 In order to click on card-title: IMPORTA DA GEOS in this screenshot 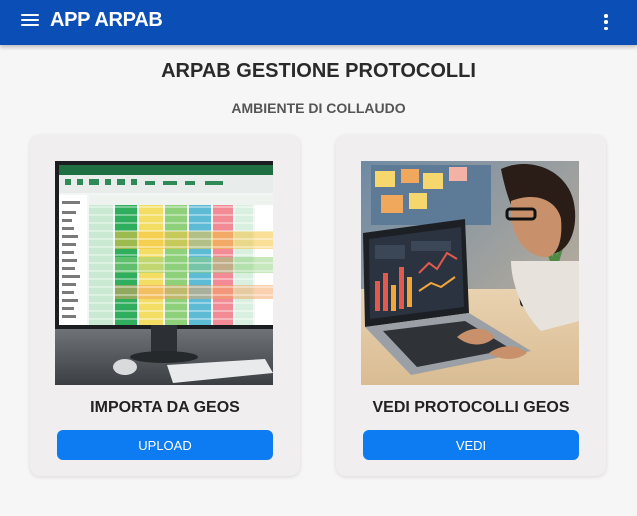, I will do `click(165, 407)`.